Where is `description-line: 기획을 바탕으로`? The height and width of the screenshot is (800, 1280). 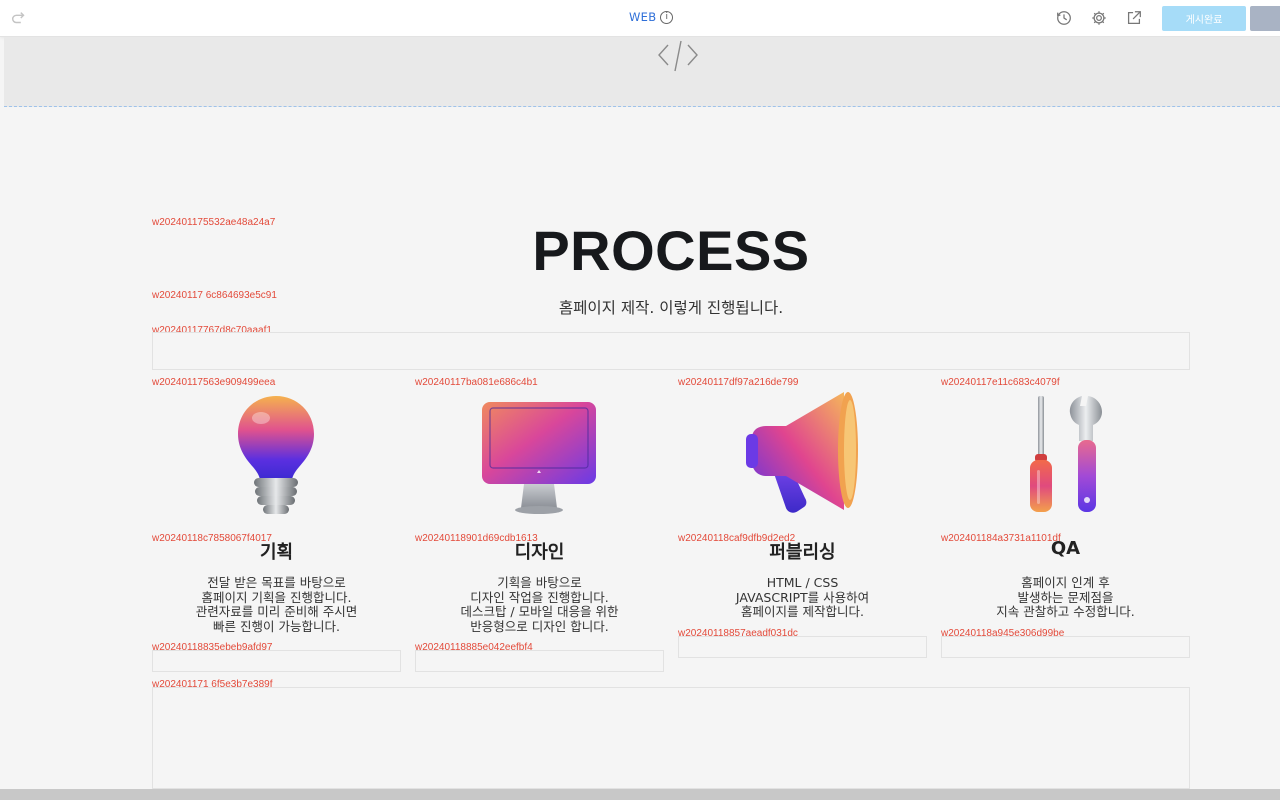 description-line: 기획을 바탕으로 is located at coordinates (539, 582).